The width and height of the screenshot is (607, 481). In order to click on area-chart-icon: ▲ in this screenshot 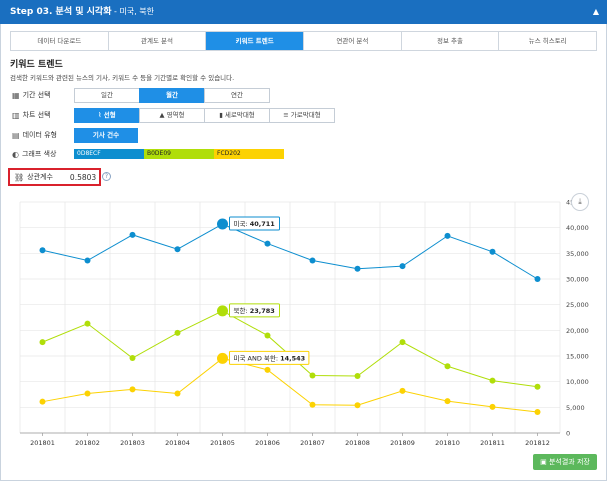, I will do `click(163, 114)`.